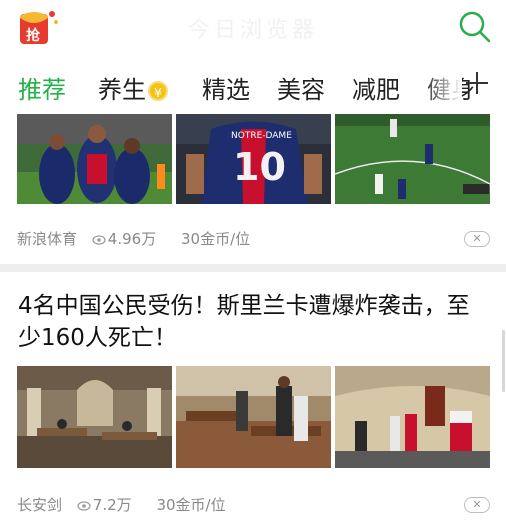  Describe the element at coordinates (253, 417) in the screenshot. I see `church-debris-image` at that location.